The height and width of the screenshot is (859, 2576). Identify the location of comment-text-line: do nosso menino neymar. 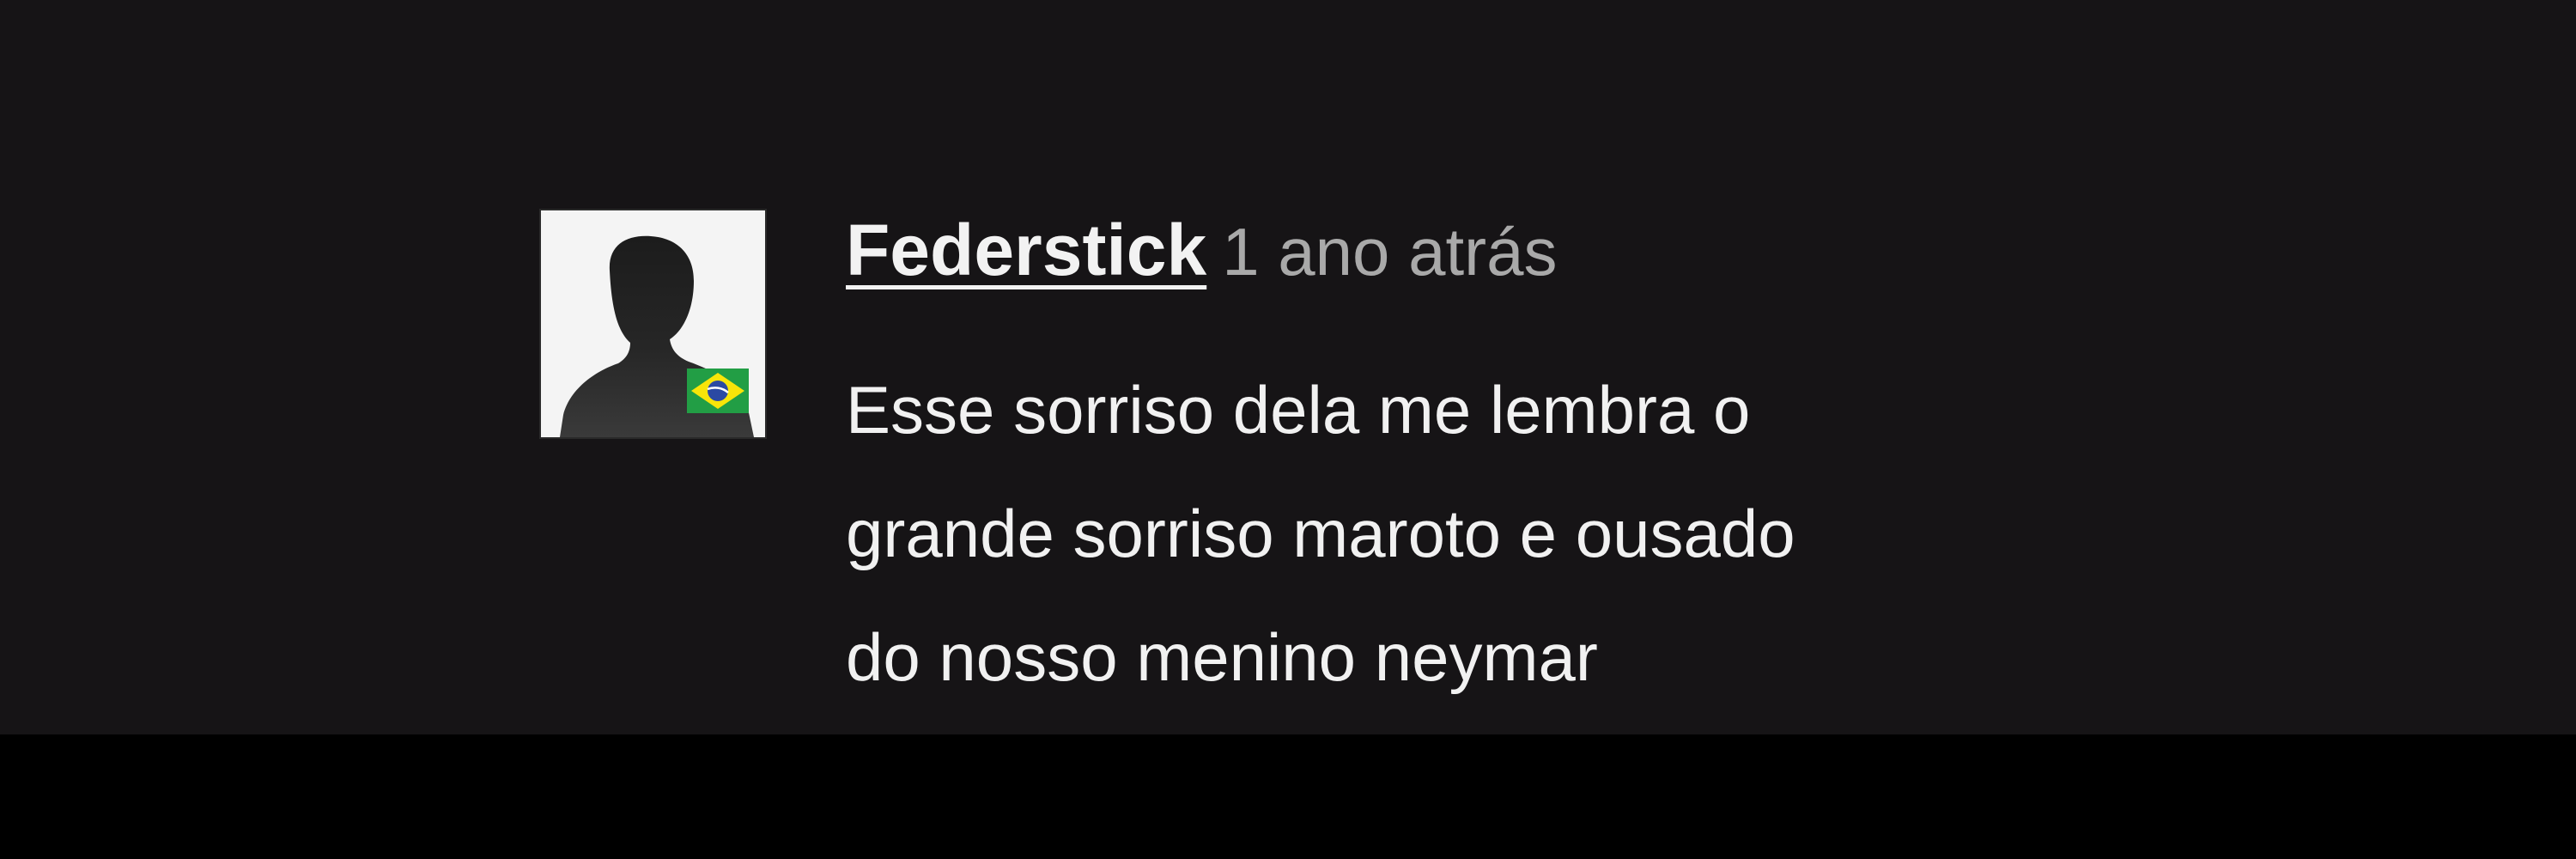
(1222, 657).